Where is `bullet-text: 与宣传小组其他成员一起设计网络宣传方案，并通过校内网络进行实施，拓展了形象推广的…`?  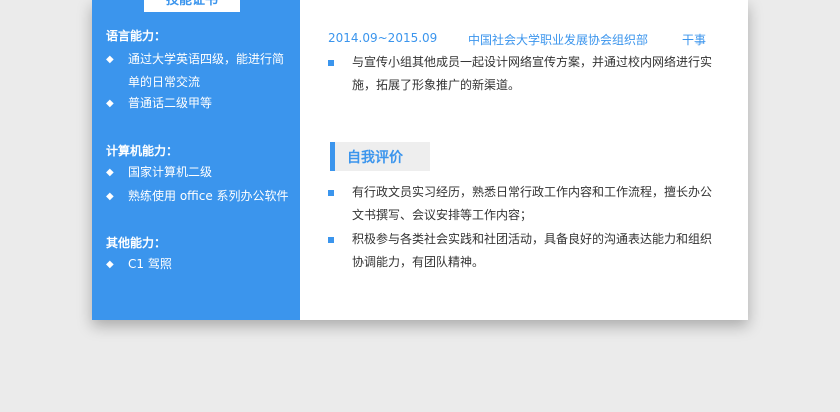
bullet-text: 与宣传小组其他成员一起设计网络宣传方案，并通过校内网络进行实施，拓展了形象推广的… is located at coordinates (532, 73).